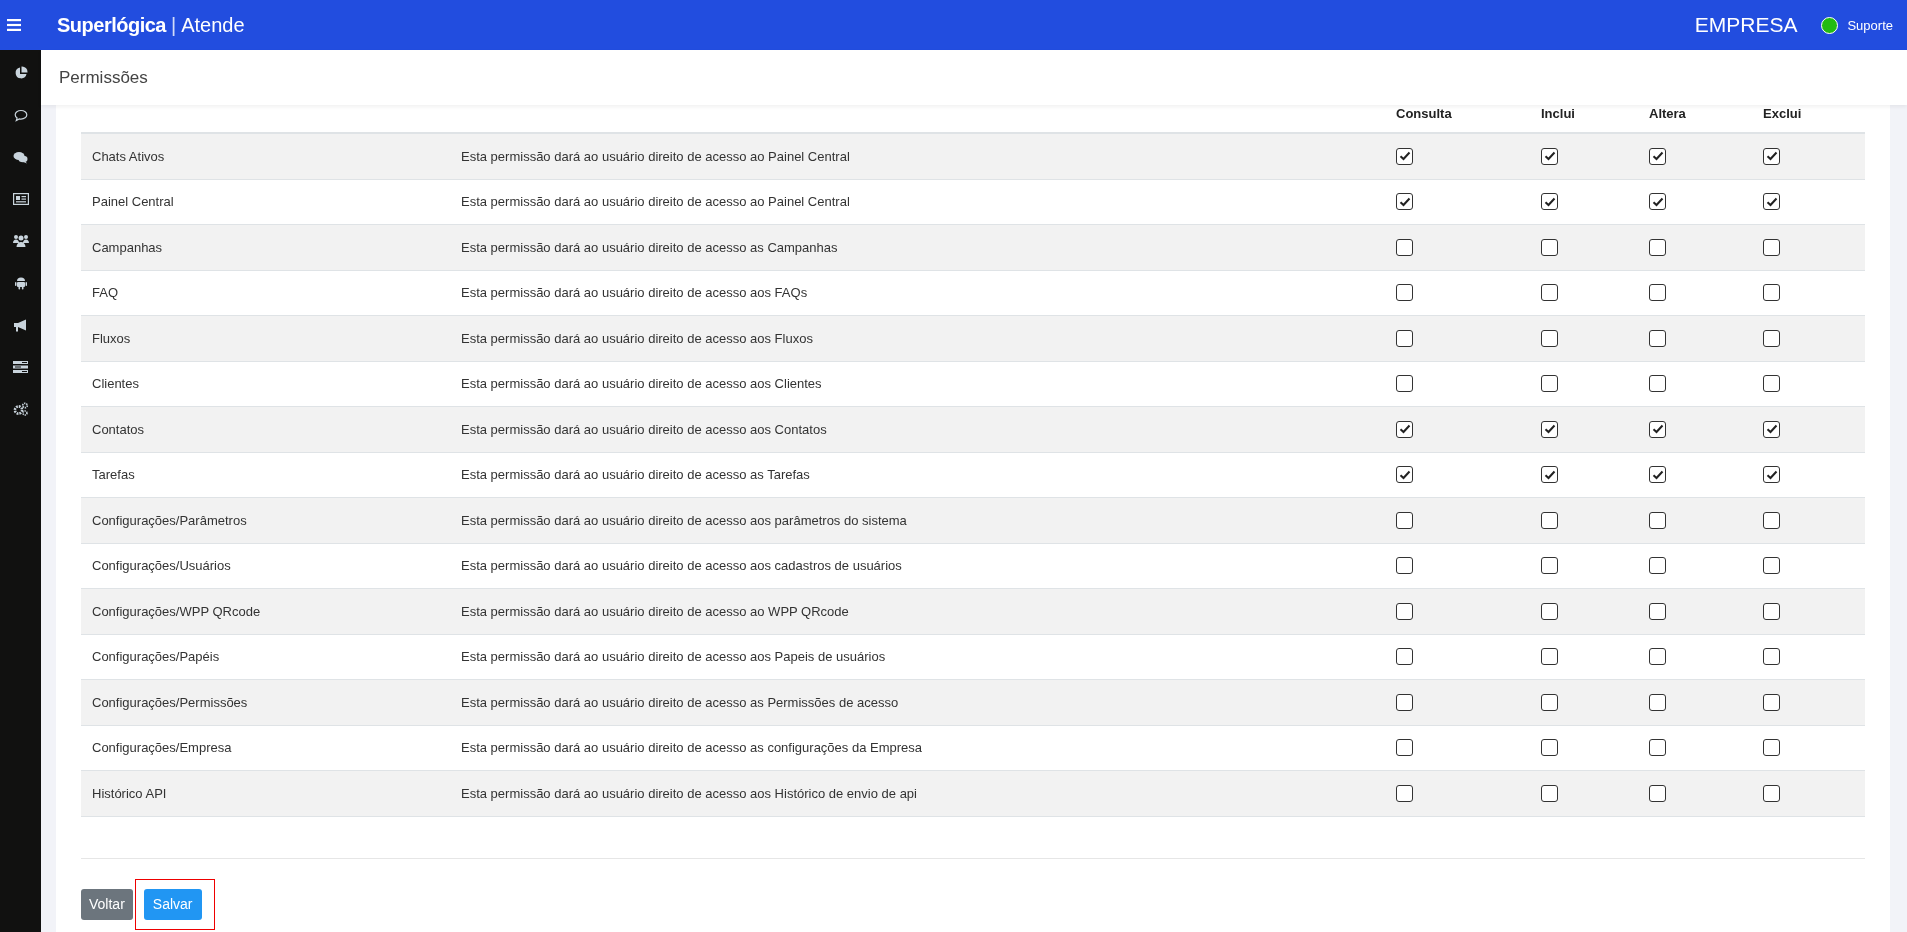 The width and height of the screenshot is (1907, 932). What do you see at coordinates (644, 429) in the screenshot?
I see `permission-description: Esta permissão dará ao usuário direito de acesso aos Contatos` at bounding box center [644, 429].